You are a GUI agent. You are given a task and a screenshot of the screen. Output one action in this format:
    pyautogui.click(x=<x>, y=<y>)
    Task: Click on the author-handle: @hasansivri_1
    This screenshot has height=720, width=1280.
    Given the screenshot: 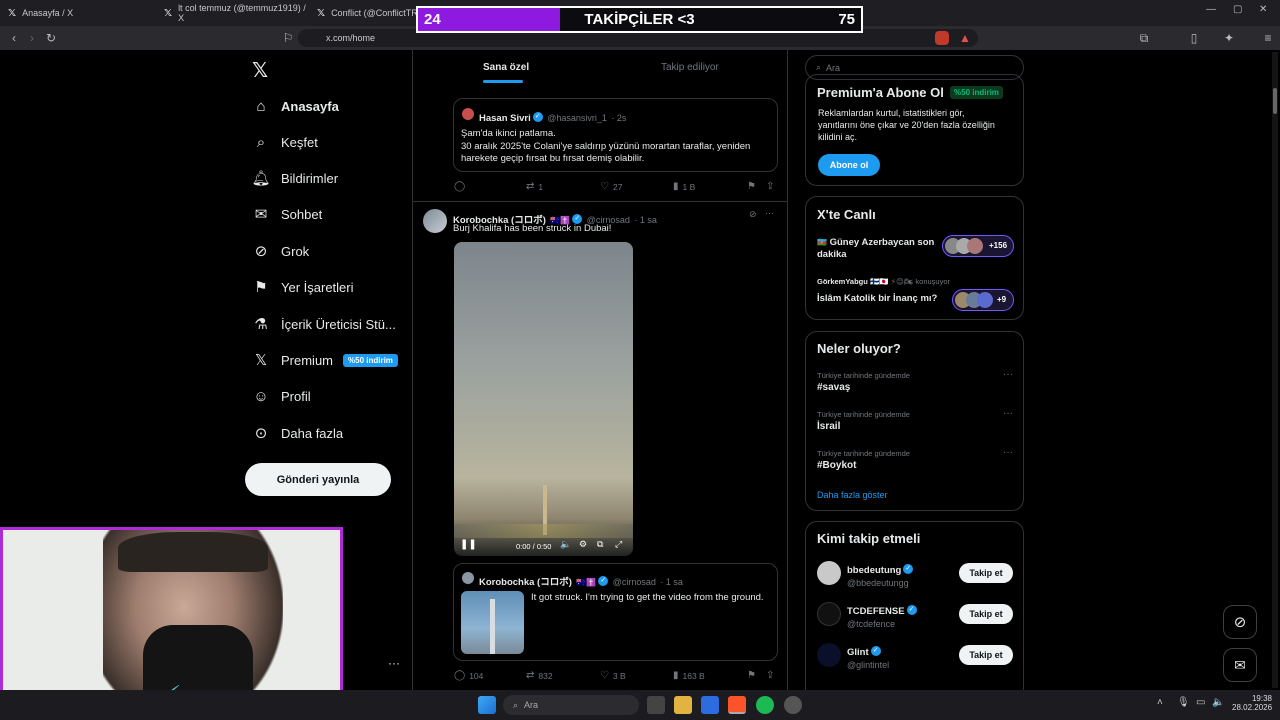 What is the action you would take?
    pyautogui.click(x=577, y=118)
    